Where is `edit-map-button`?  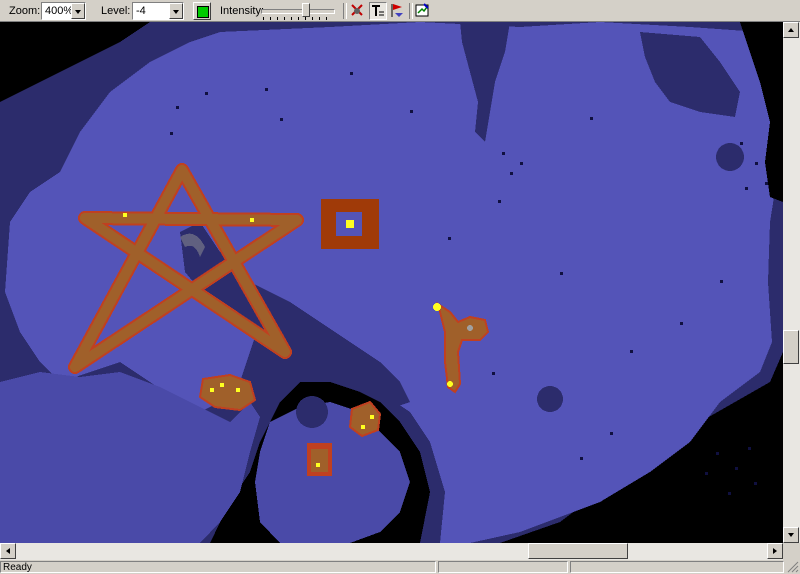
edit-map-button is located at coordinates (423, 11).